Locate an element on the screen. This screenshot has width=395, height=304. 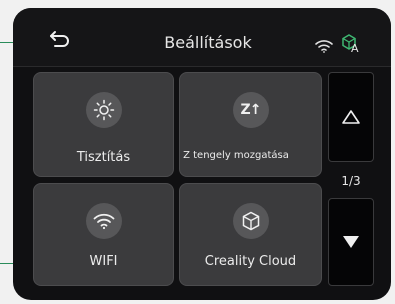
cloud-cube-icon is located at coordinates (250, 221).